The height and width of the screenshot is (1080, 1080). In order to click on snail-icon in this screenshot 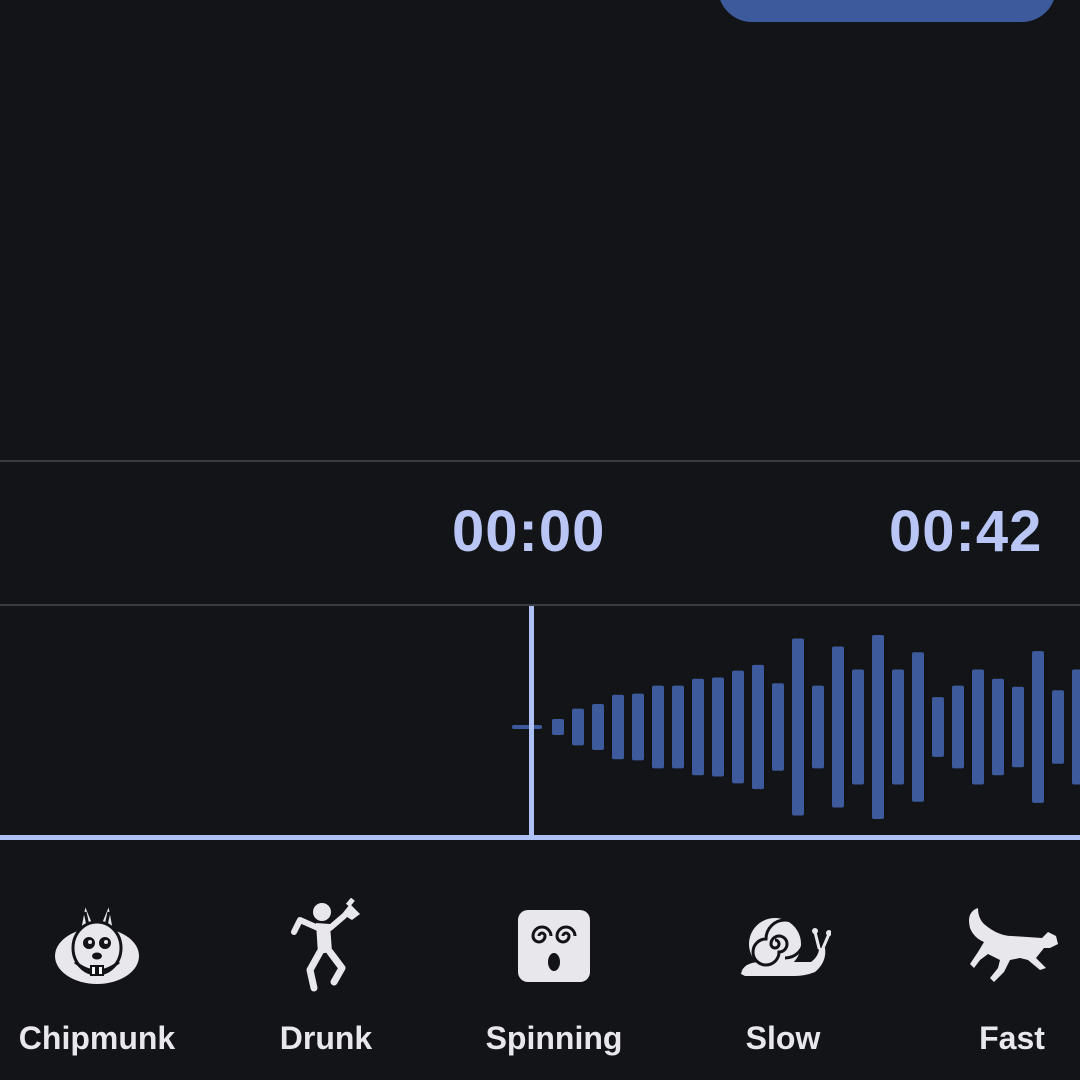, I will do `click(786, 947)`.